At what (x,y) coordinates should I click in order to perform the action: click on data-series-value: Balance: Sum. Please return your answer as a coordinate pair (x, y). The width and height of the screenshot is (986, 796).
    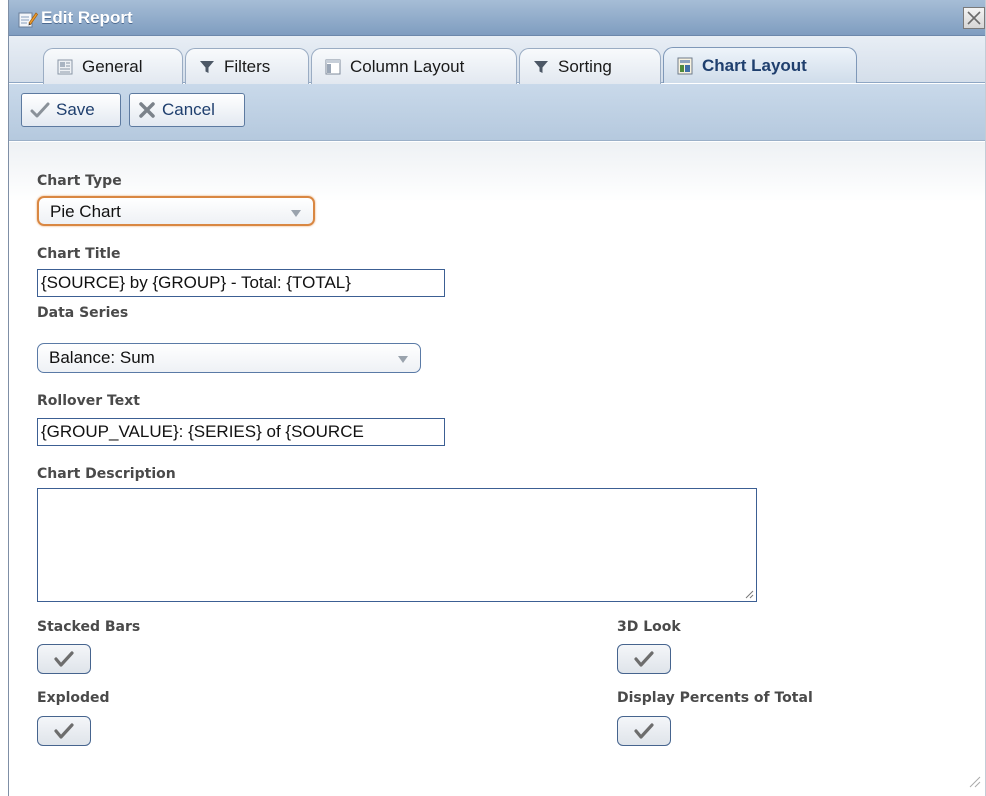
    Looking at the image, I should click on (102, 357).